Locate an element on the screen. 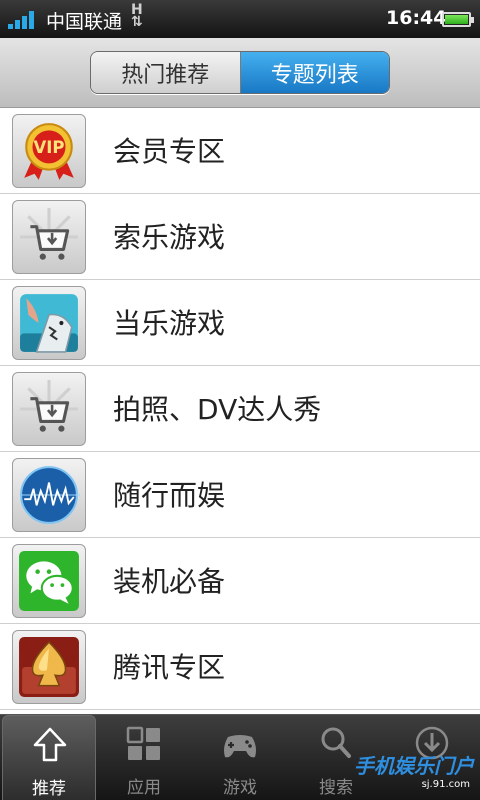 This screenshot has width=480, height=800. tab-header: 热门推荐 专题列表 is located at coordinates (240, 73).